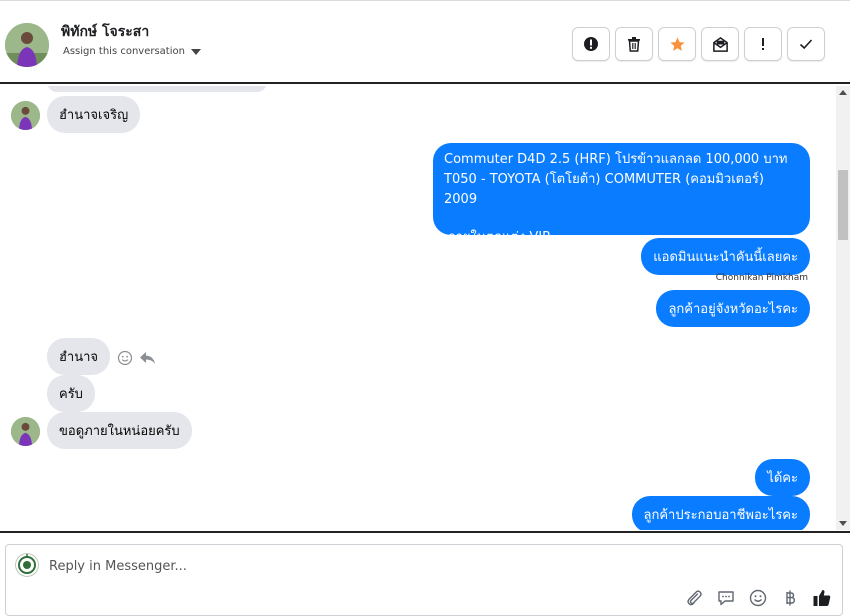 The height and width of the screenshot is (616, 850). I want to click on mark-spam-button, so click(591, 44).